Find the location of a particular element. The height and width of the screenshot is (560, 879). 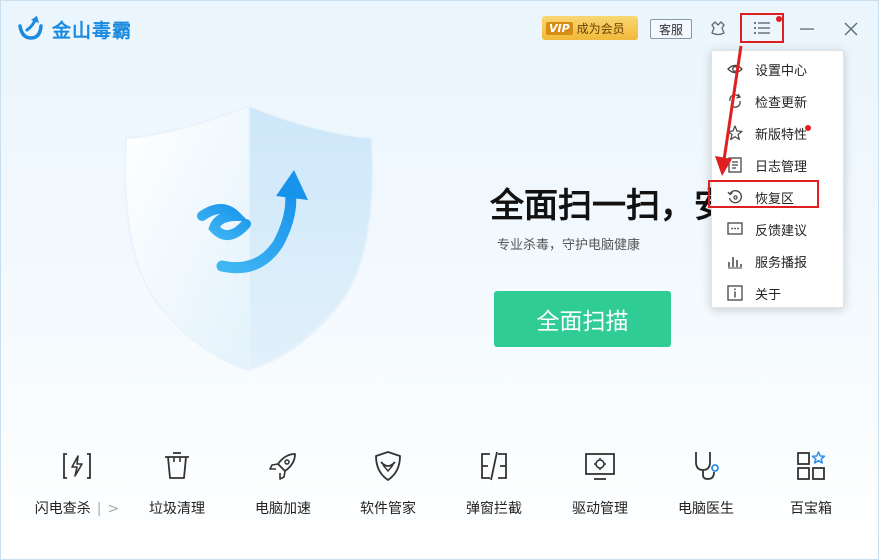

lightning-scan-icon is located at coordinates (77, 466).